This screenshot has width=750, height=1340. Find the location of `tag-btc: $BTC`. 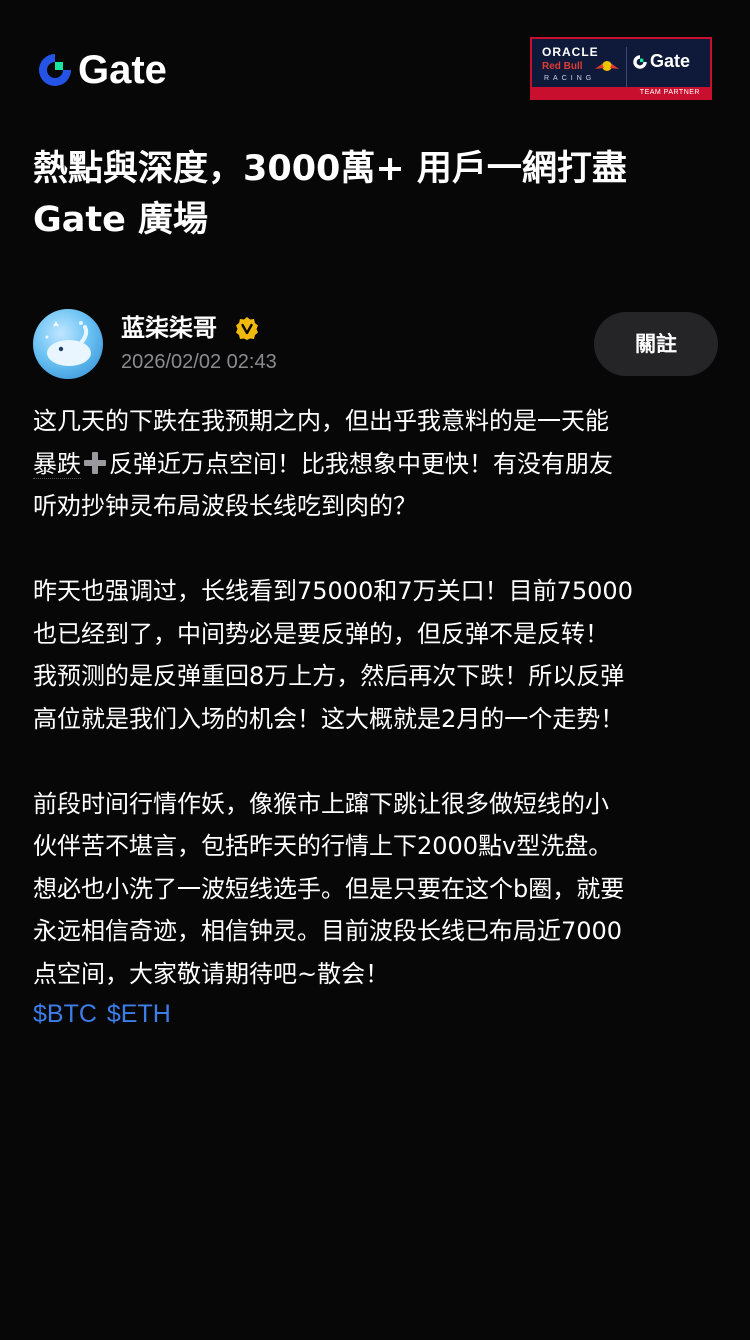

tag-btc: $BTC is located at coordinates (65, 1014).